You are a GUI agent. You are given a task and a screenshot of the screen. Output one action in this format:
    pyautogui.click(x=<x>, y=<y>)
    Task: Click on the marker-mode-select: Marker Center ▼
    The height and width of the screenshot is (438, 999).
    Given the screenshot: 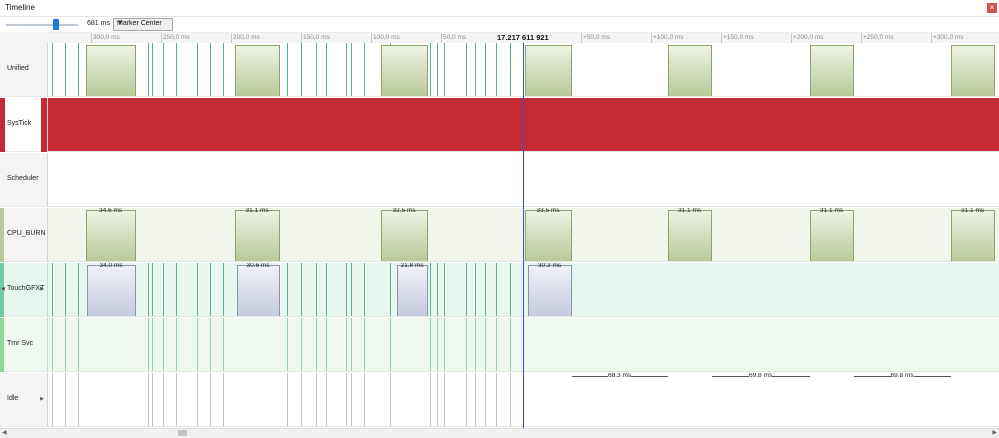 What is the action you would take?
    pyautogui.click(x=143, y=24)
    